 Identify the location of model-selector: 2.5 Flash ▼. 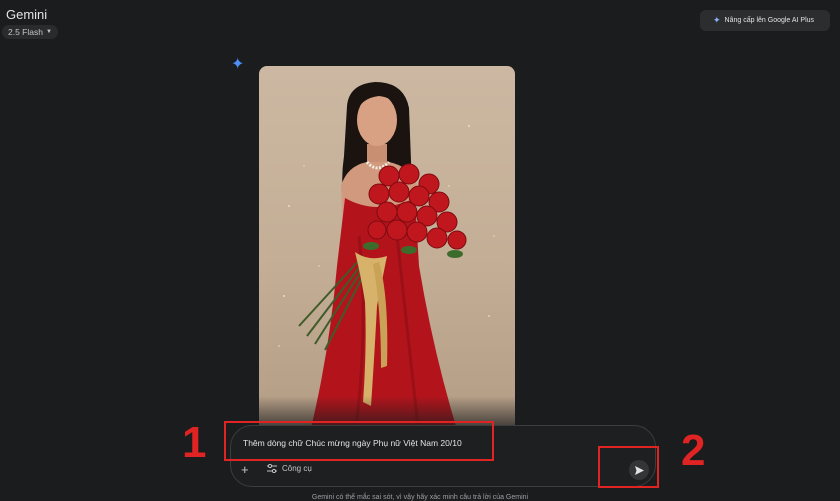
(30, 32).